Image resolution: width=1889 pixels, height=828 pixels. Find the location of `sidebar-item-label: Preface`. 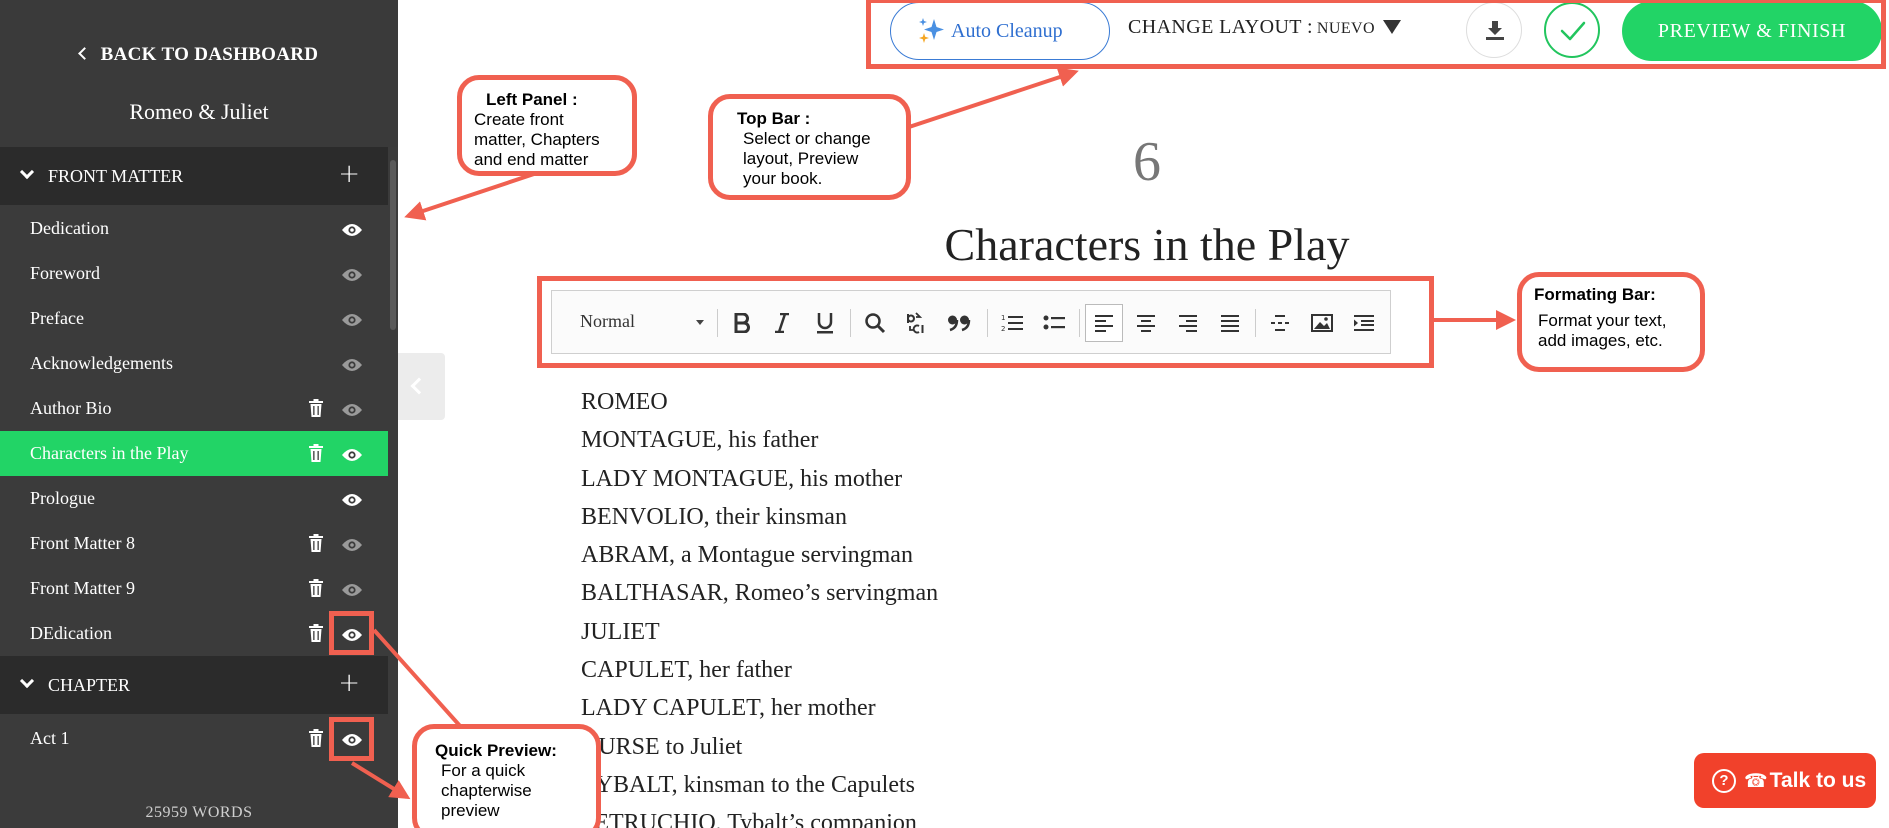

sidebar-item-label: Preface is located at coordinates (57, 318).